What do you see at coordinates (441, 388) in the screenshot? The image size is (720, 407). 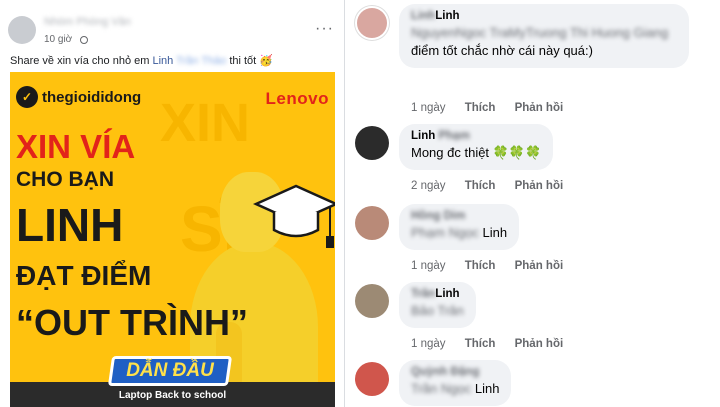 I see `comment-mention-hidden: Trần Ngọc` at bounding box center [441, 388].